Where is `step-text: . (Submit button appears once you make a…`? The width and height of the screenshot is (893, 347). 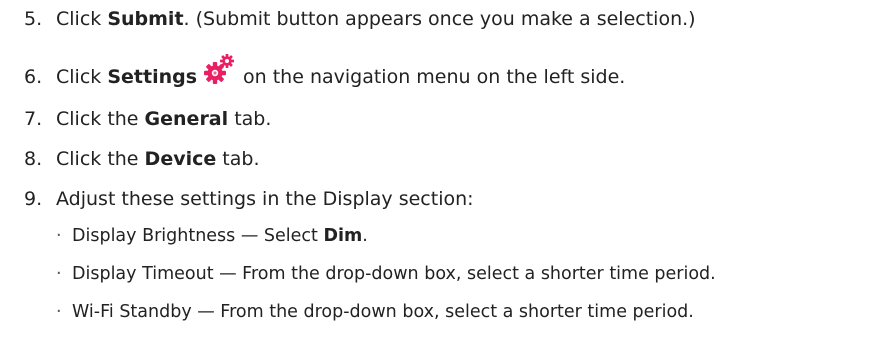
step-text: . (Submit button appears once you make a… is located at coordinates (439, 19).